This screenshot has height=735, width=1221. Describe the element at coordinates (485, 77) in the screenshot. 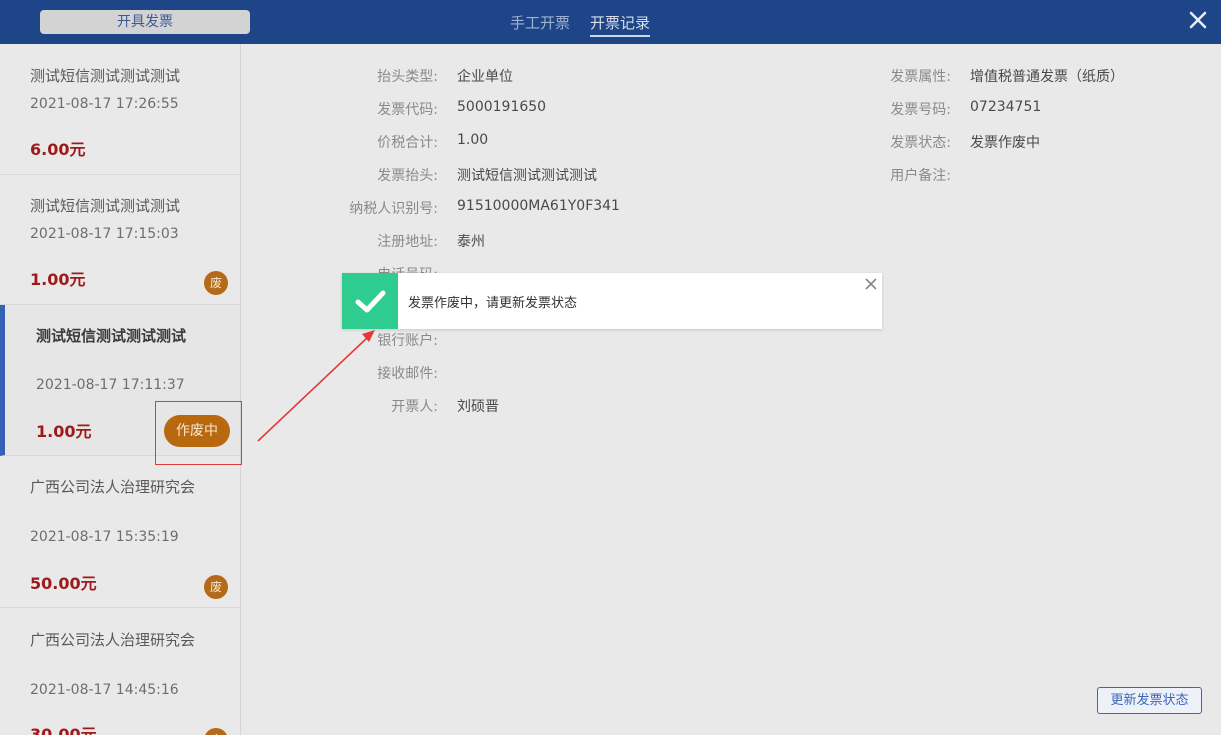

I see `detail-value: 企业单位` at that location.